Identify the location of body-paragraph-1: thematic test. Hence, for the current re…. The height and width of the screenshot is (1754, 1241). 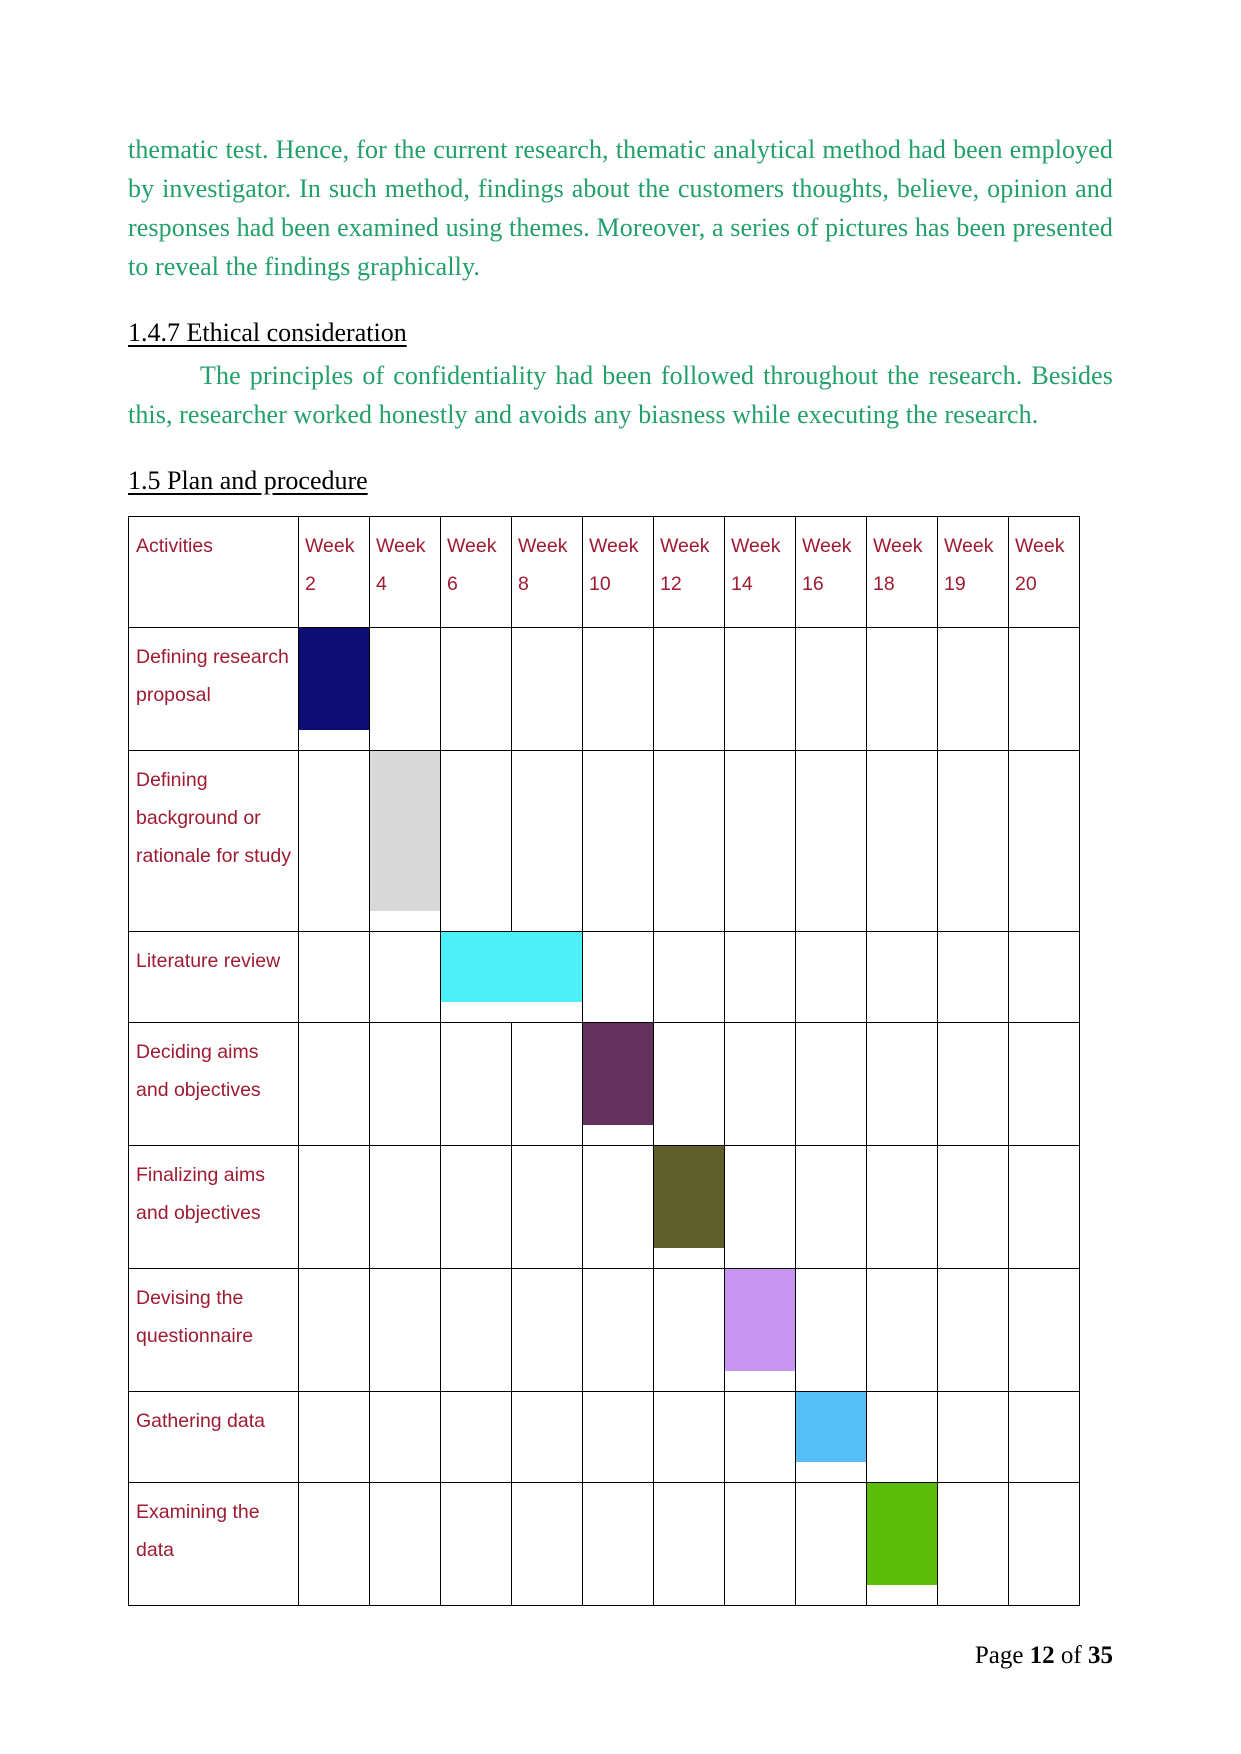
(620, 208).